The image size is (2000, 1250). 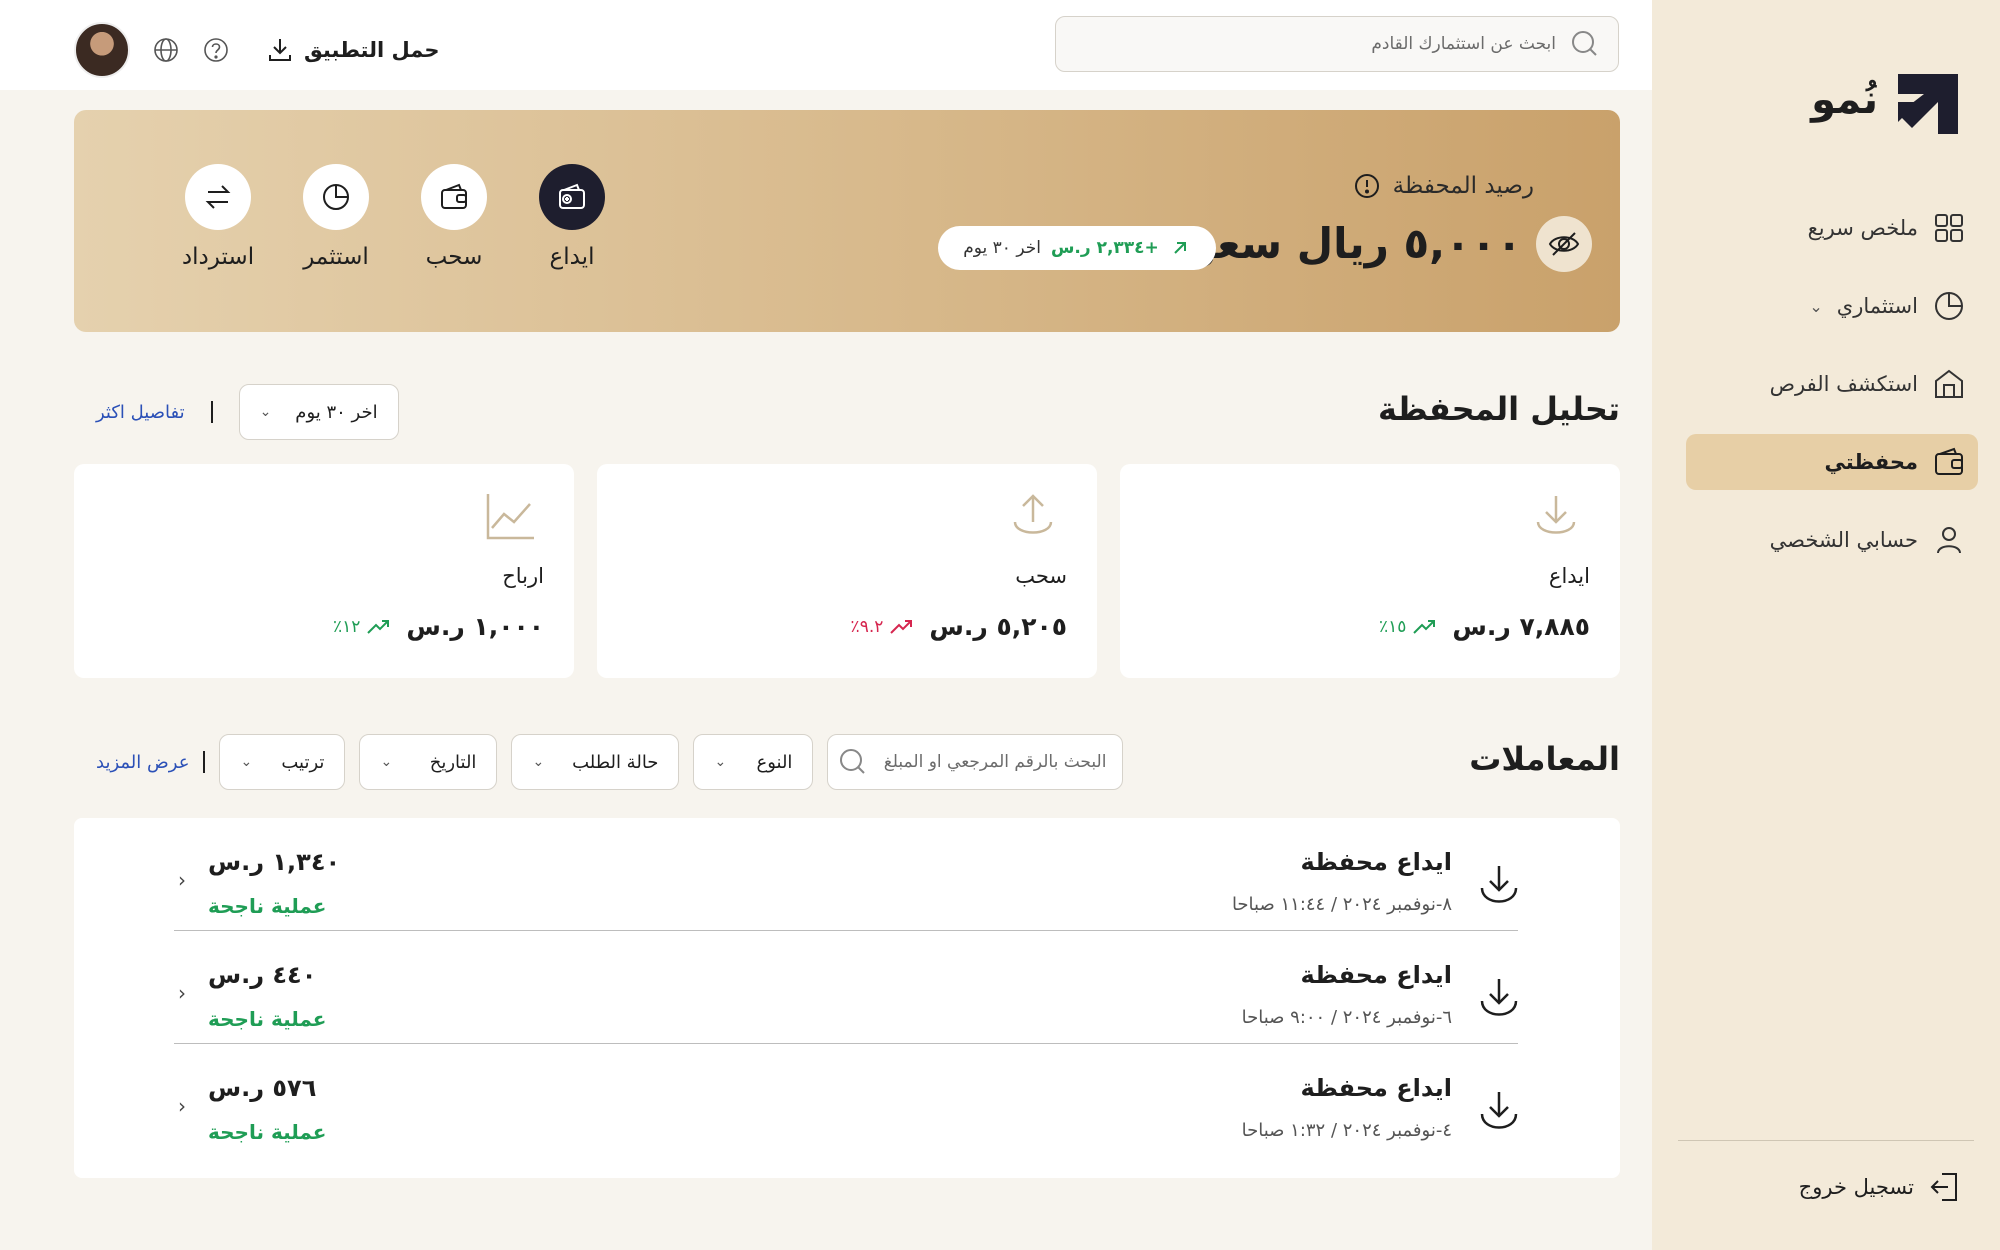 I want to click on withdraw-label: سحب, so click(x=454, y=257).